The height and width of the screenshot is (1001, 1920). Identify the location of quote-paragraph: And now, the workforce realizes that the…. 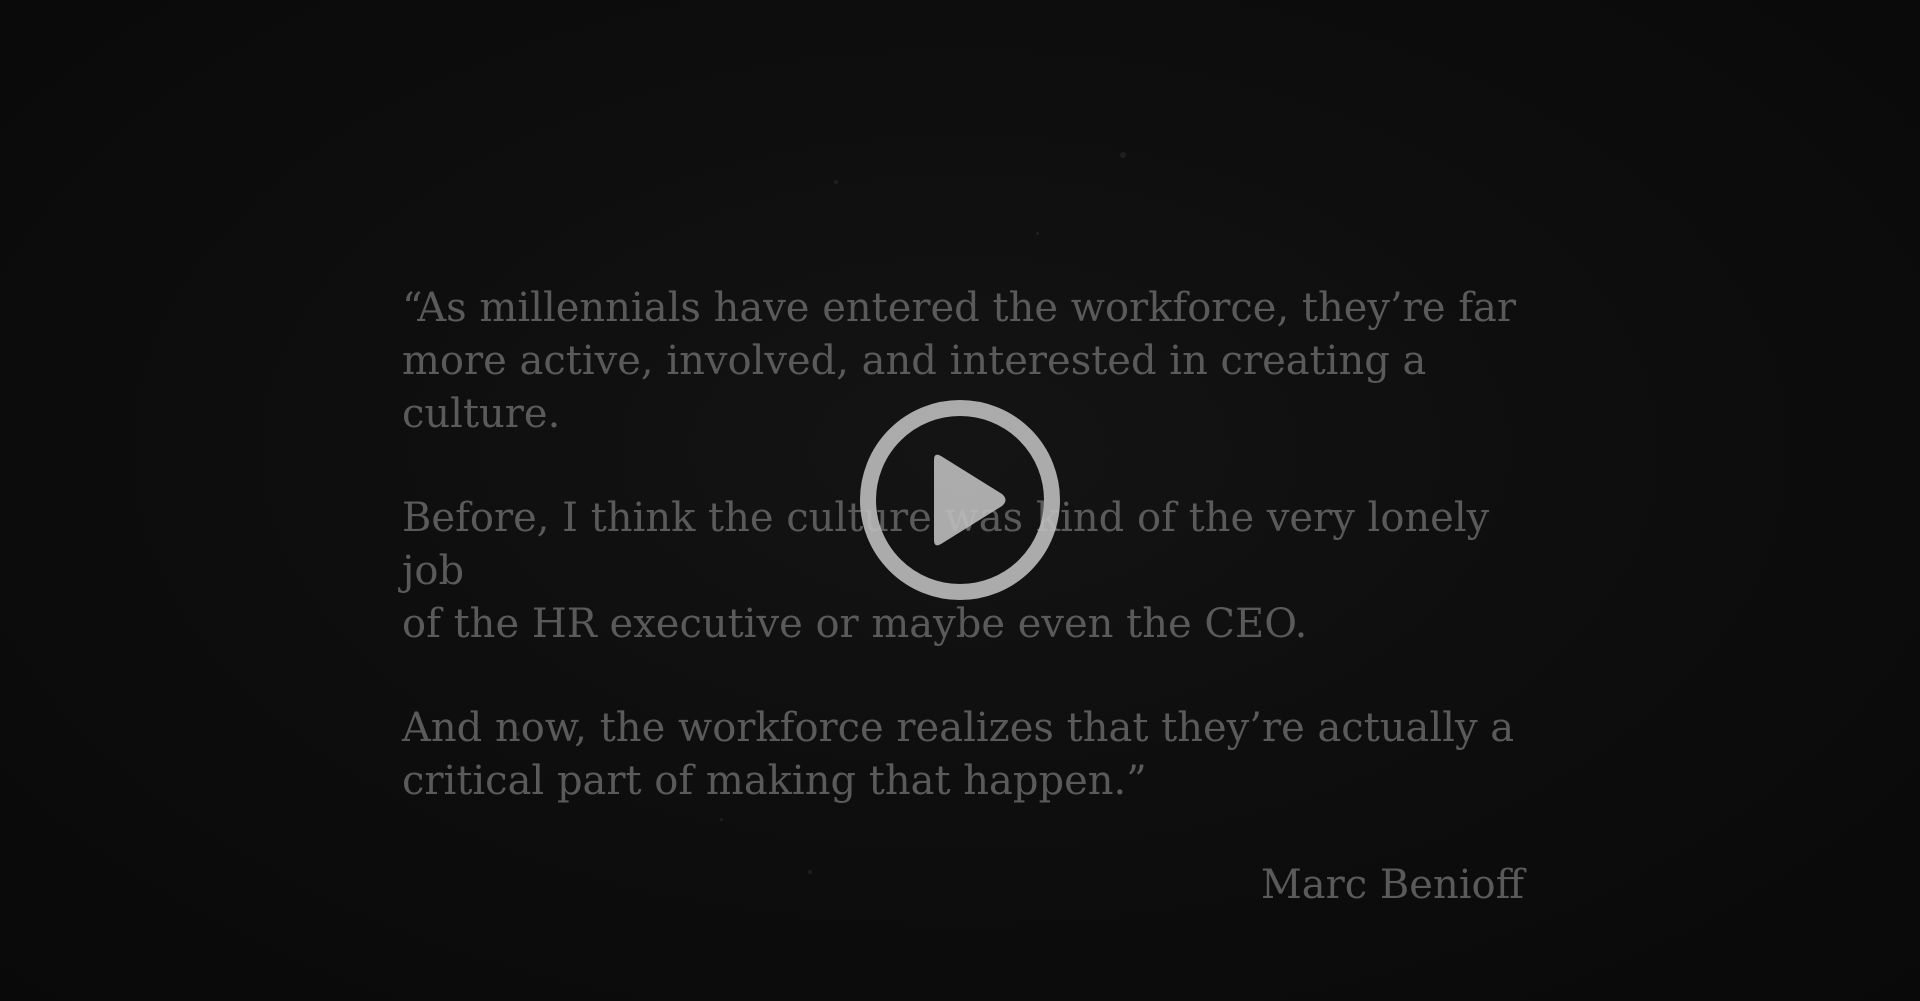
(958, 754).